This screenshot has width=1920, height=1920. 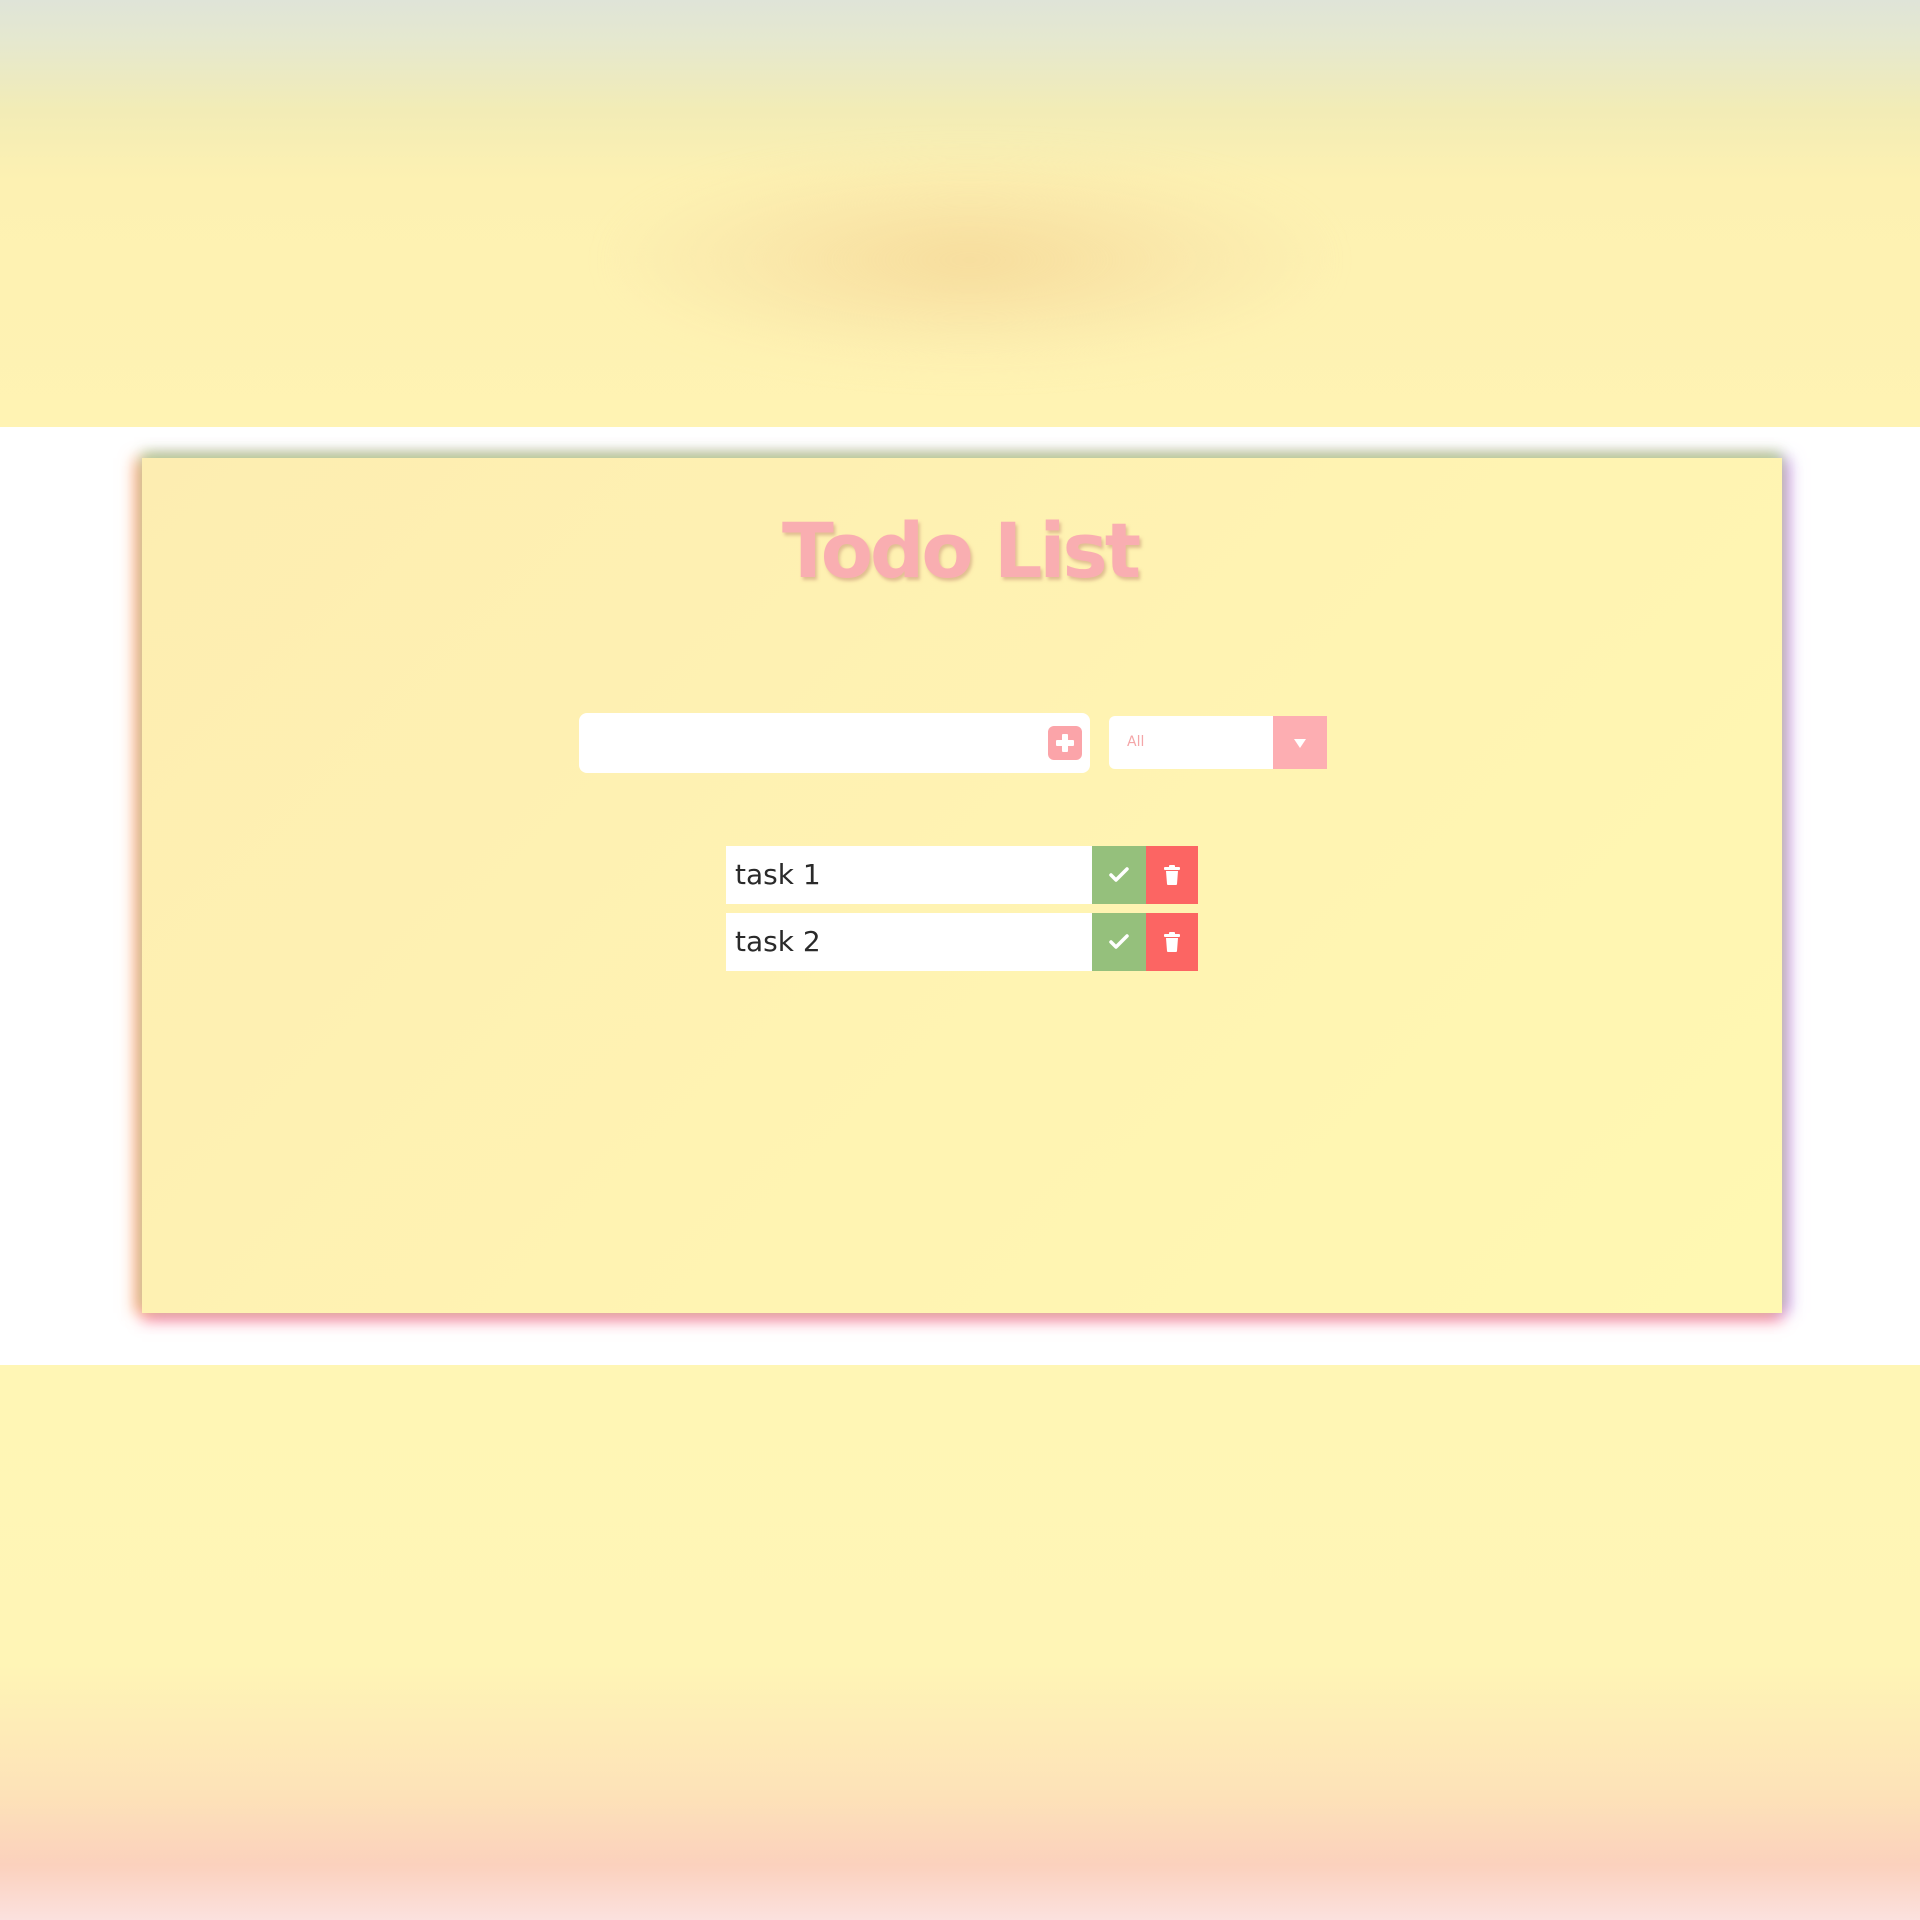 I want to click on add-todo-form, so click(x=834, y=743).